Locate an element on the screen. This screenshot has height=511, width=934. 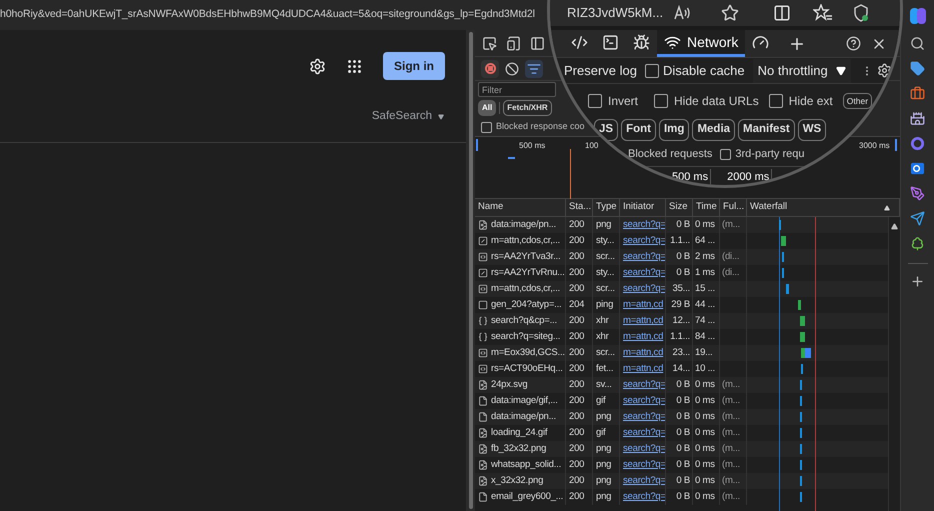
record-button is located at coordinates (490, 69).